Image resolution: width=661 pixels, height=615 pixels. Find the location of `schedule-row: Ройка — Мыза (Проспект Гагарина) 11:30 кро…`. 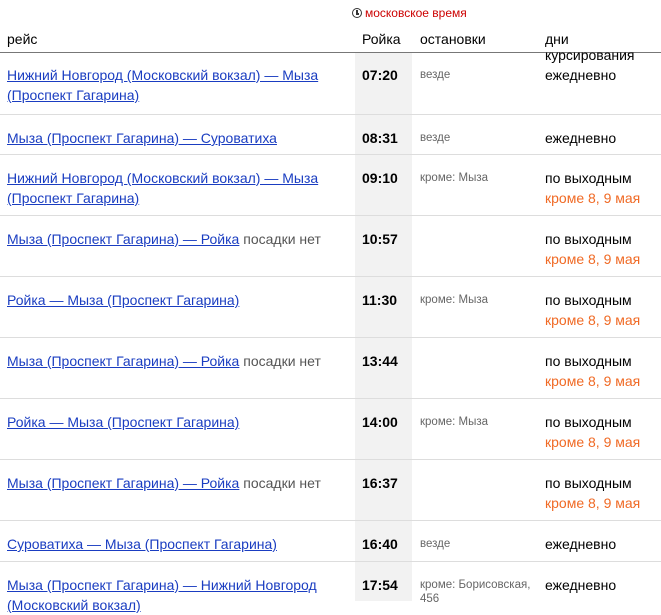

schedule-row: Ройка — Мыза (Проспект Гагарина) 11:30 кро… is located at coordinates (330, 307).